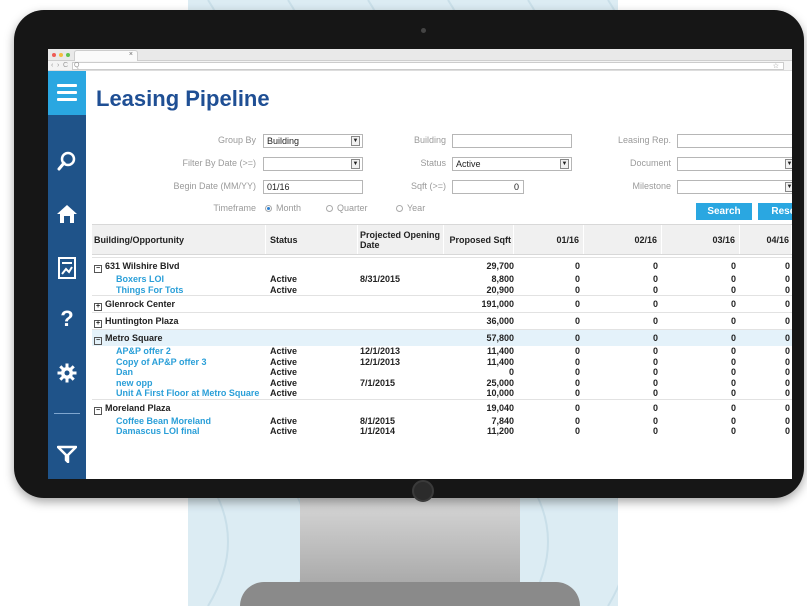  I want to click on browser-tab: ×, so click(106, 55).